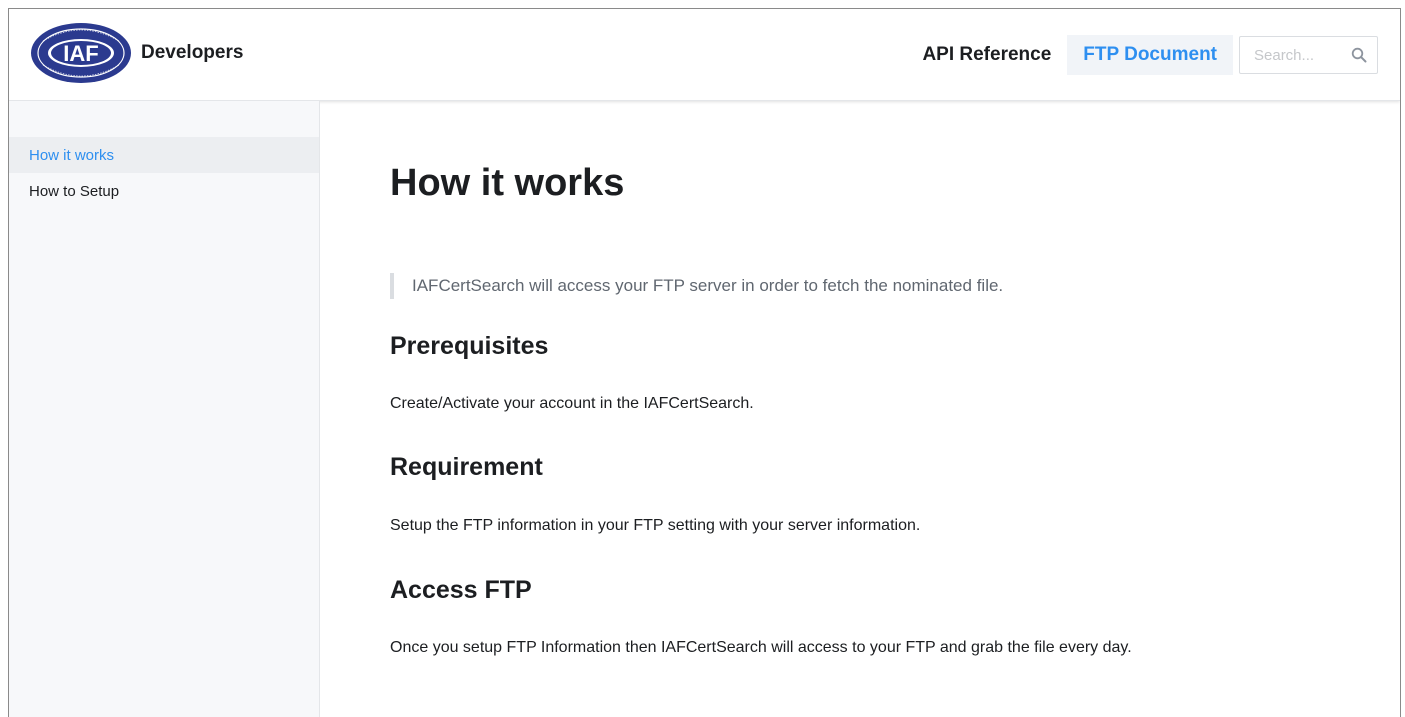 Image resolution: width=1405 pixels, height=717 pixels. I want to click on top-nav: API Reference FTP Document, so click(1142, 55).